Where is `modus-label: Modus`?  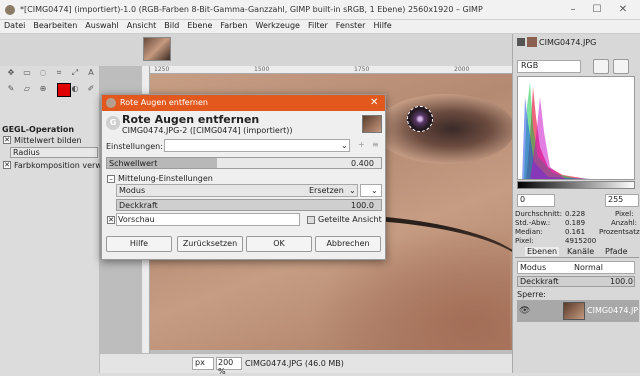
modus-label: Modus is located at coordinates (132, 190).